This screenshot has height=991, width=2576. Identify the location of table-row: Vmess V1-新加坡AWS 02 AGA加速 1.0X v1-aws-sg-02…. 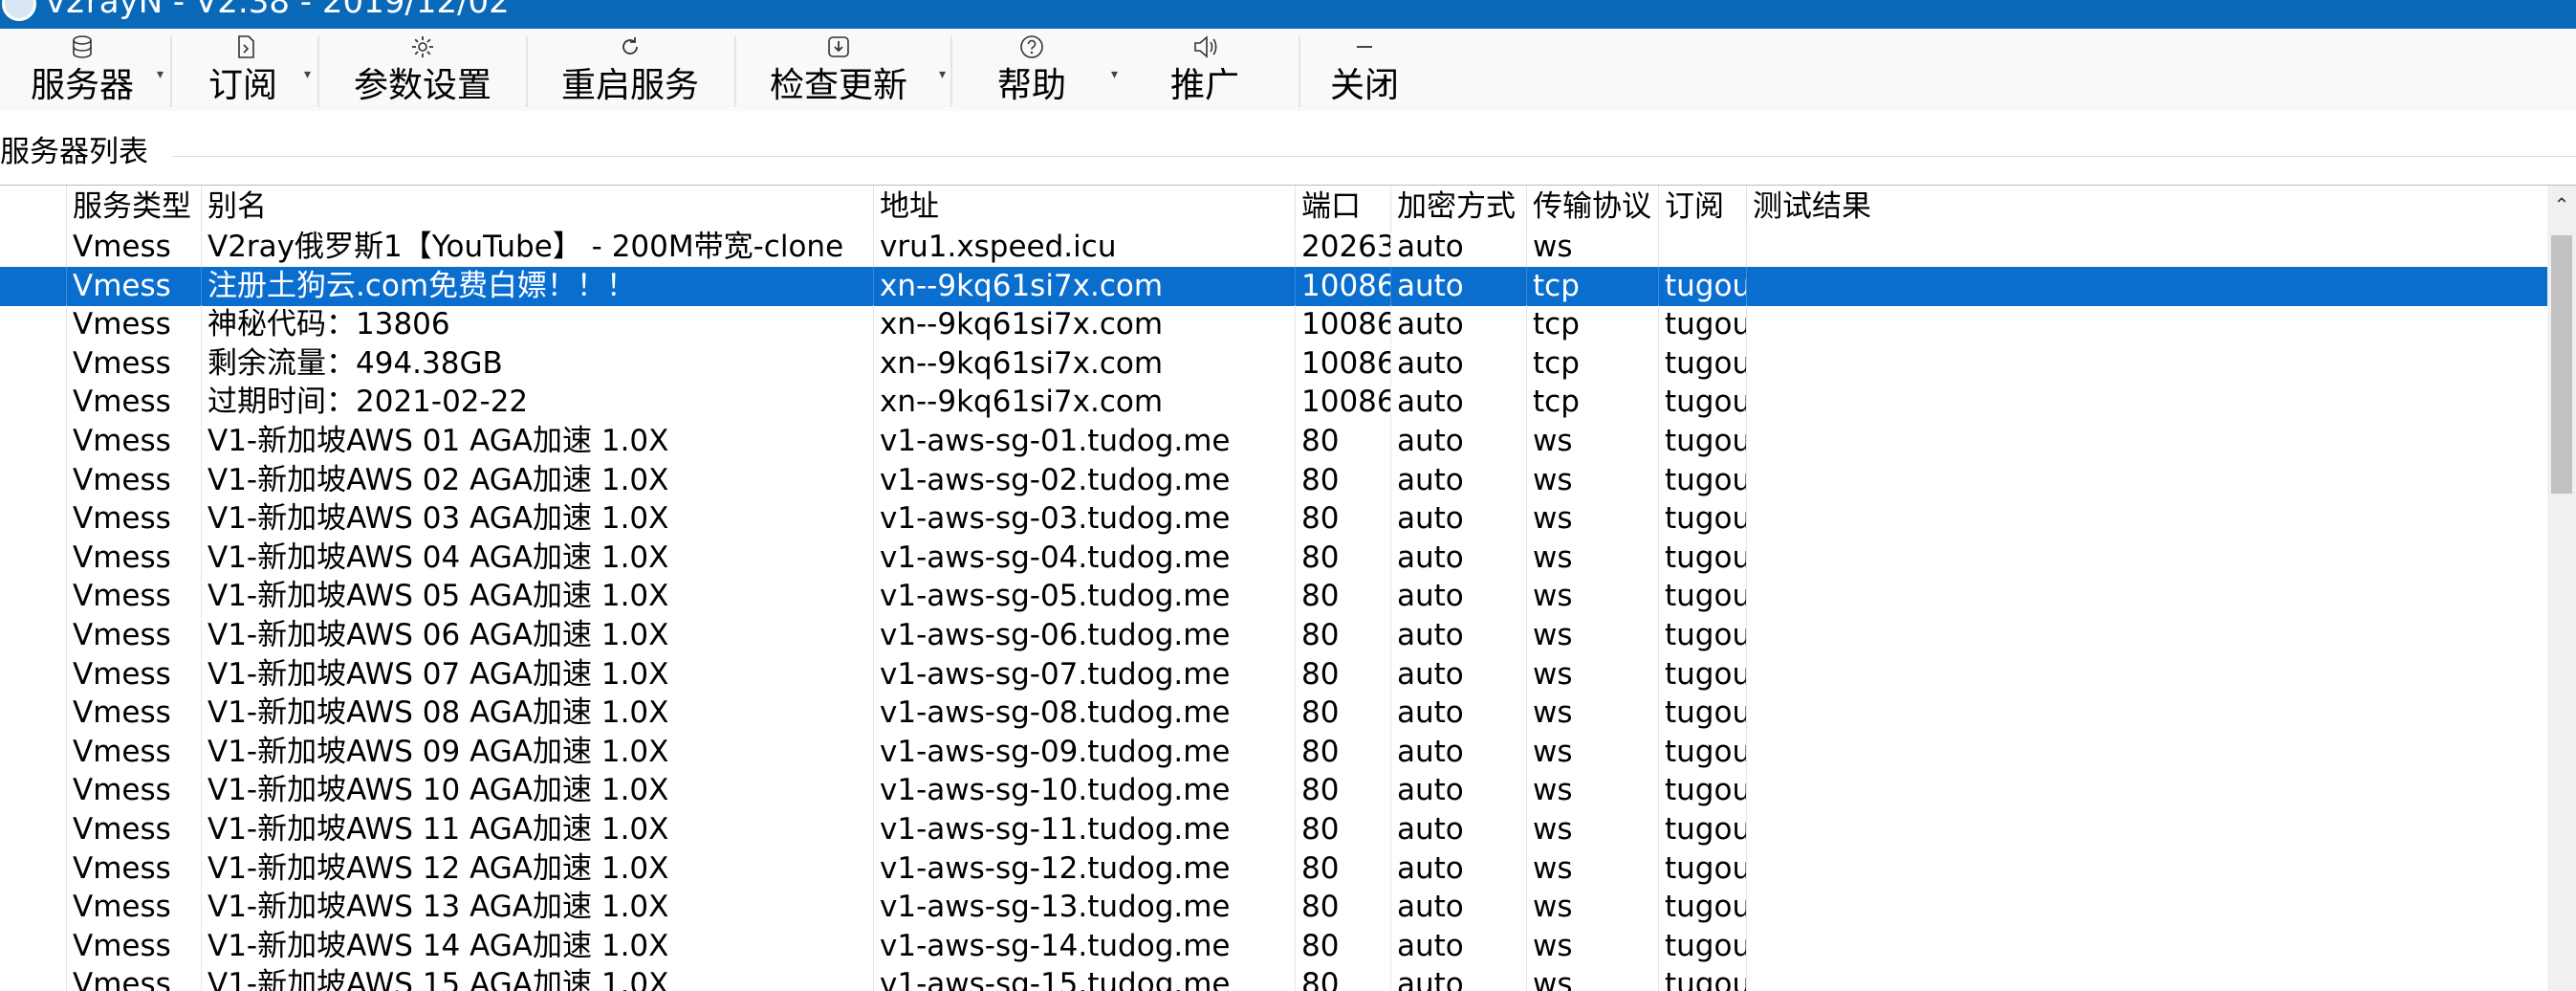
(1273, 480).